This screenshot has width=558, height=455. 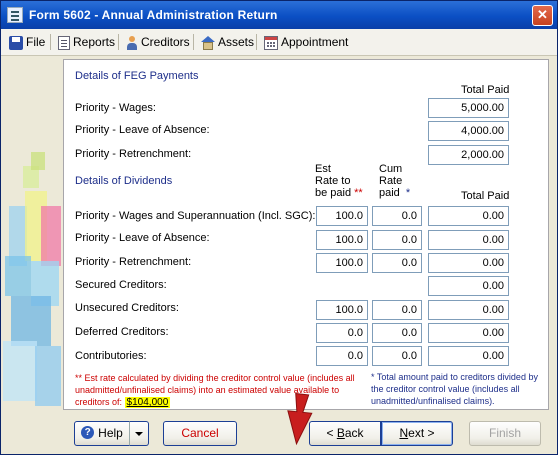 What do you see at coordinates (132, 42) in the screenshot?
I see `person-icon` at bounding box center [132, 42].